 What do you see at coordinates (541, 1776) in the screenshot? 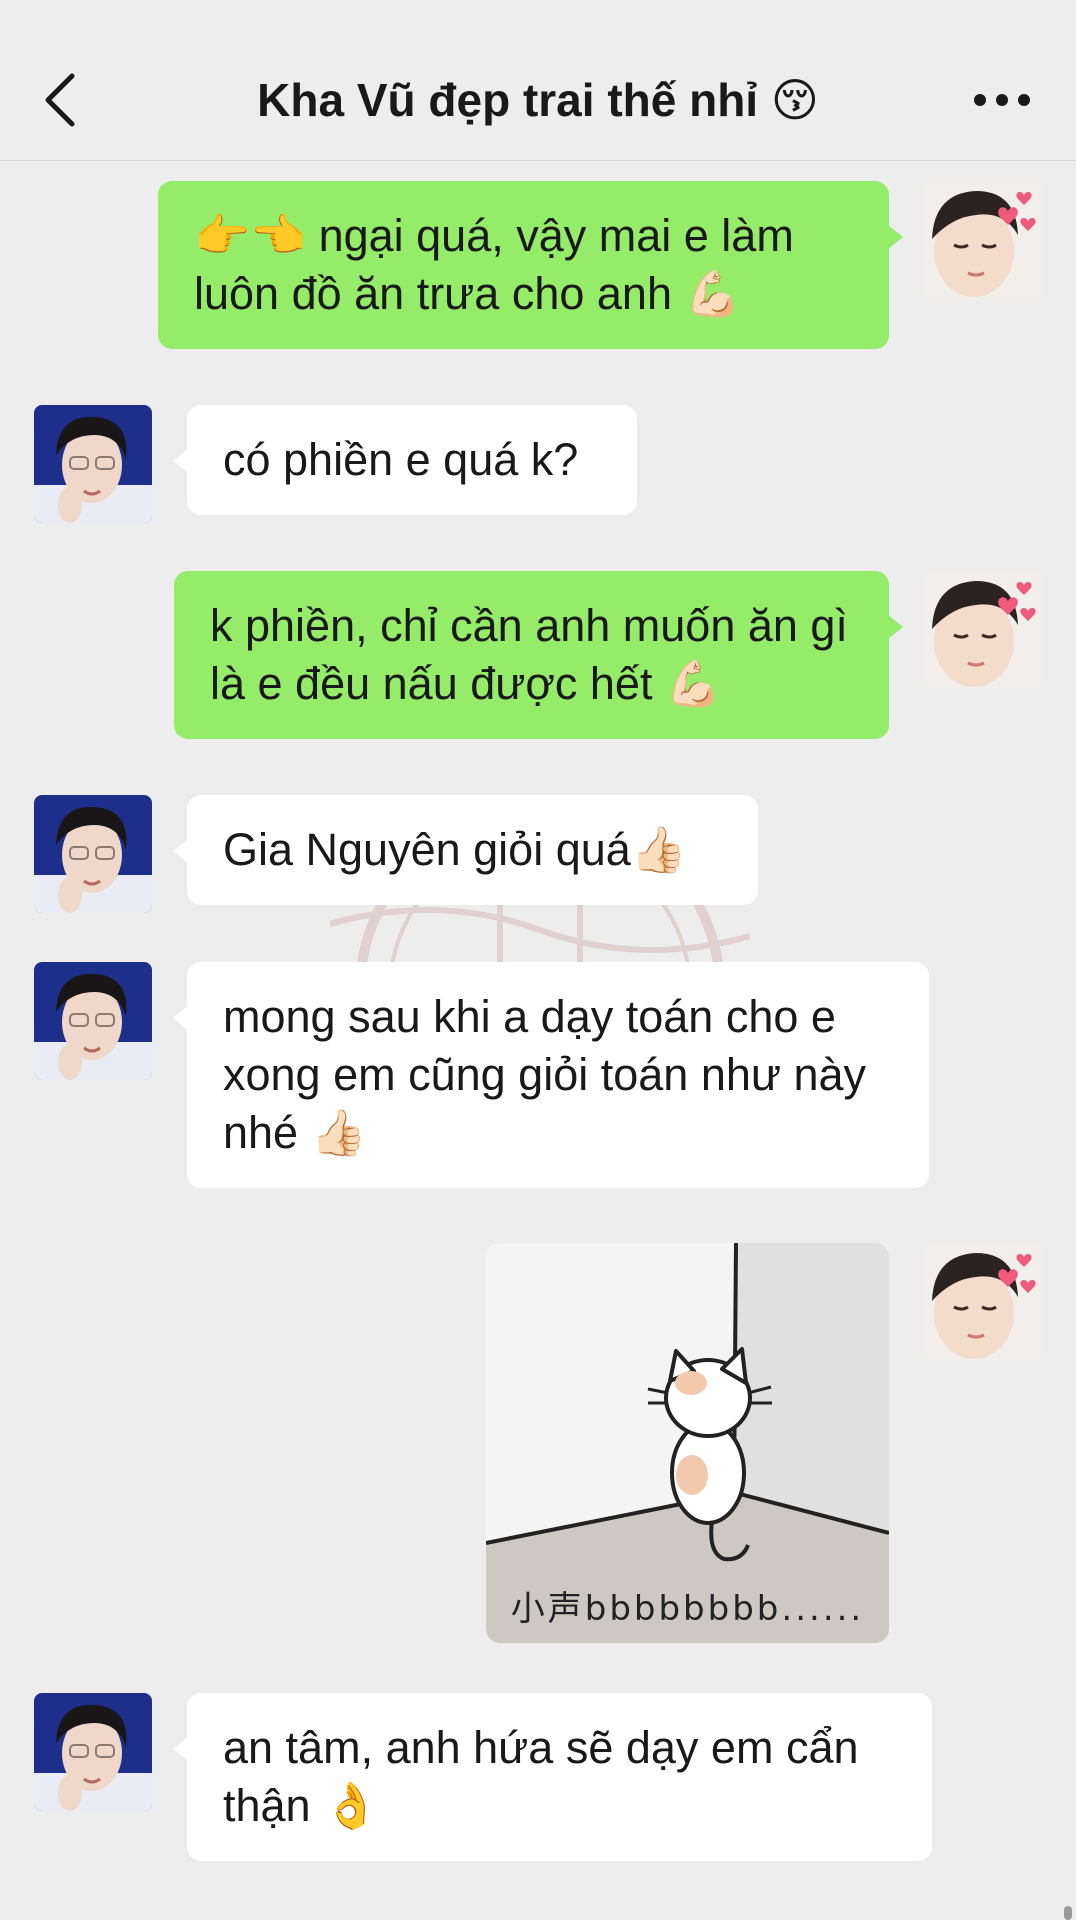
I see `message-text: an tâm, anh hứa sẽ dạy em cẩn thận 👌` at bounding box center [541, 1776].